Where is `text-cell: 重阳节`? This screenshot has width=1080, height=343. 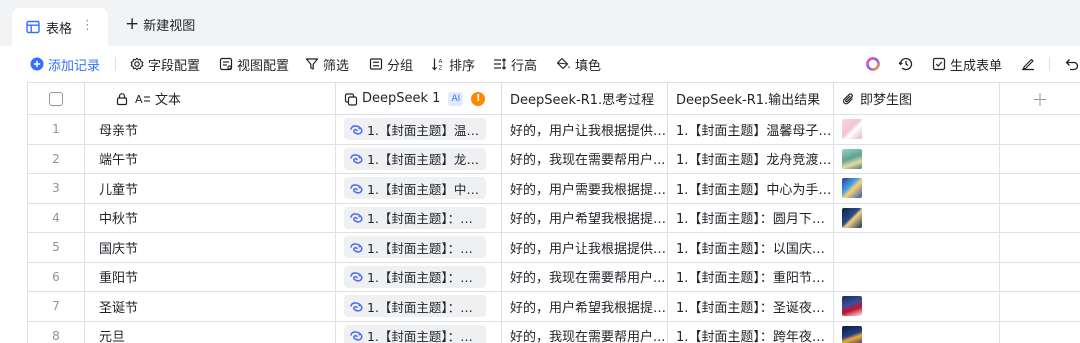 text-cell: 重阳节 is located at coordinates (210, 277).